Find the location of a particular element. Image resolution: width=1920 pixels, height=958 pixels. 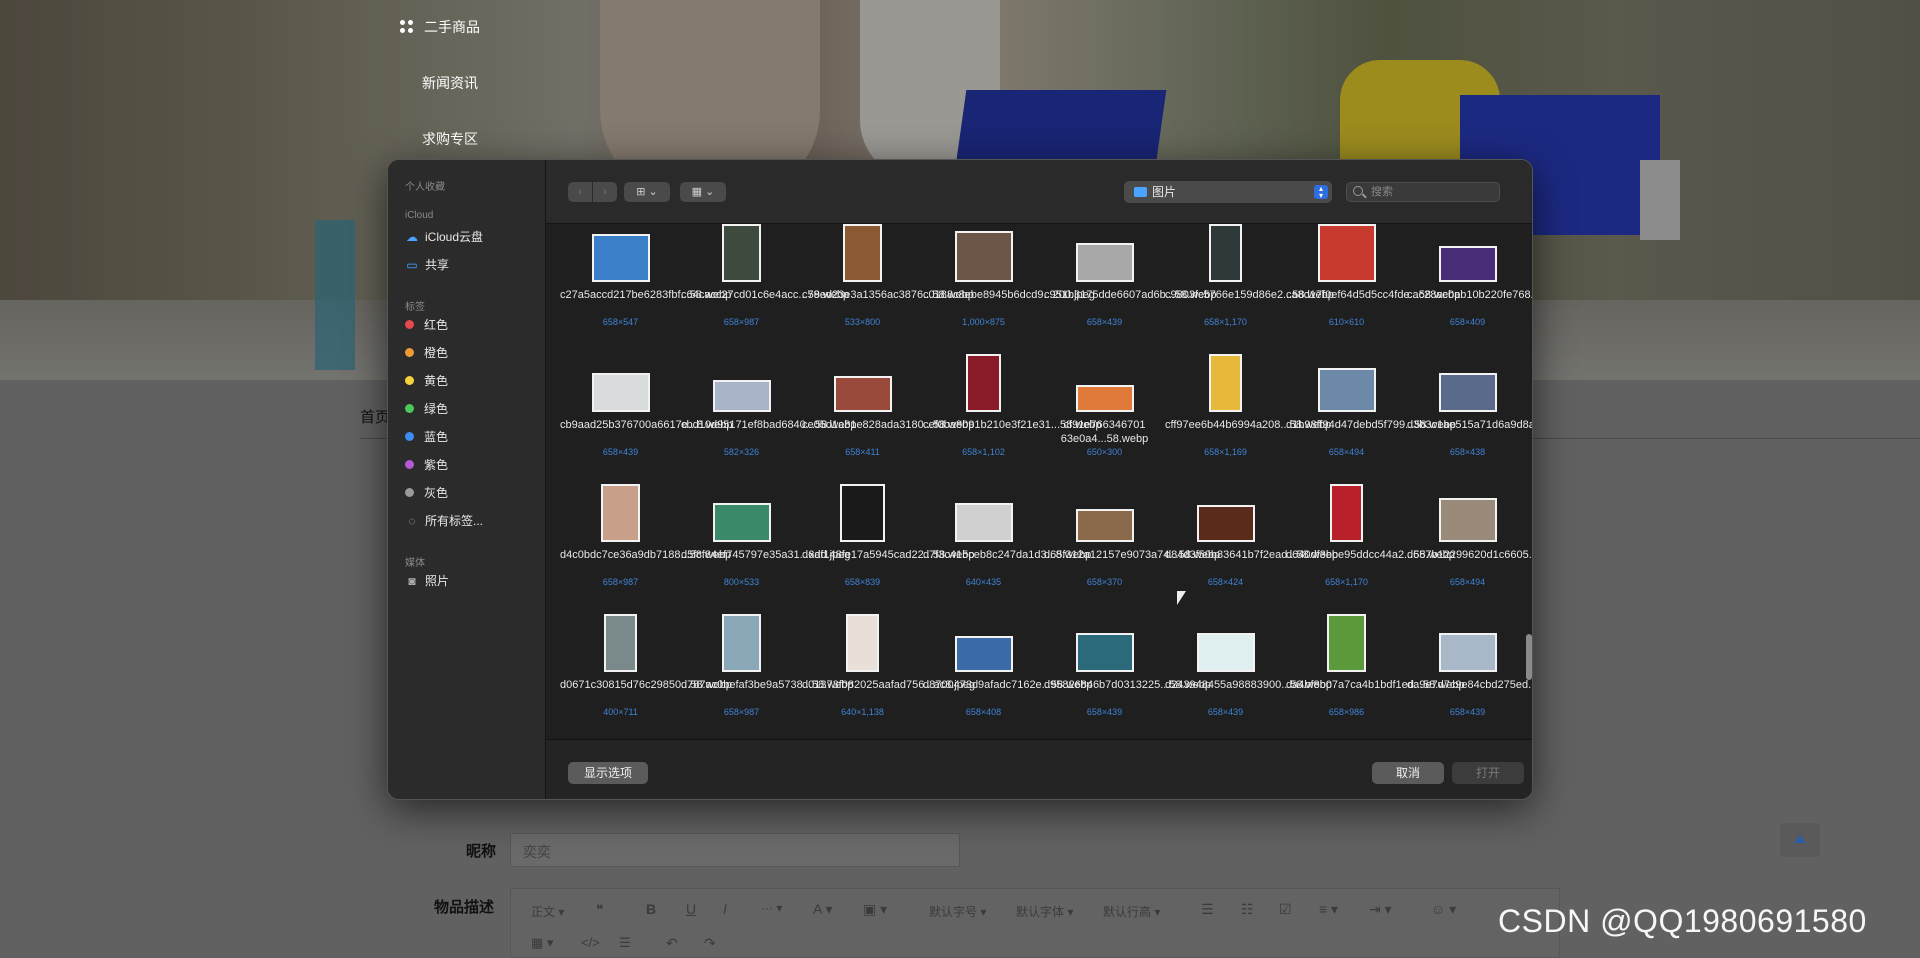

open-button: 打开 is located at coordinates (1488, 773).